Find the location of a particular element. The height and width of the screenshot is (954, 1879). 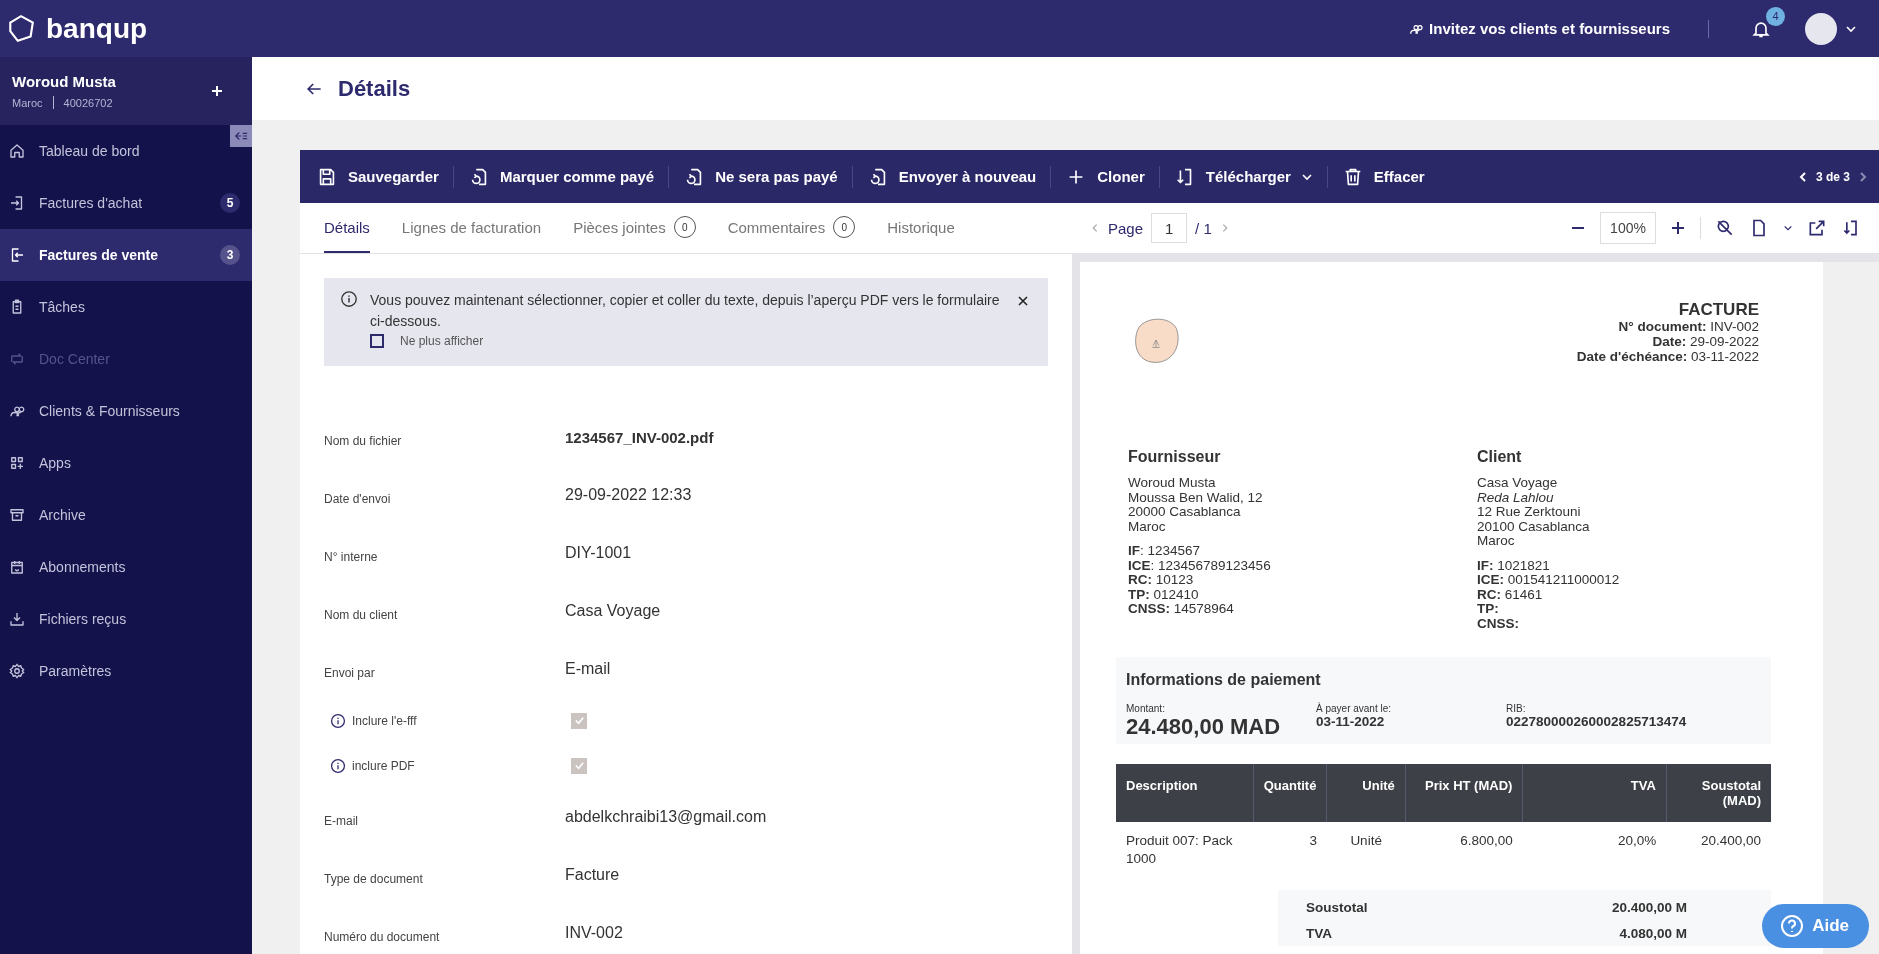

page-title: Détails is located at coordinates (374, 88).